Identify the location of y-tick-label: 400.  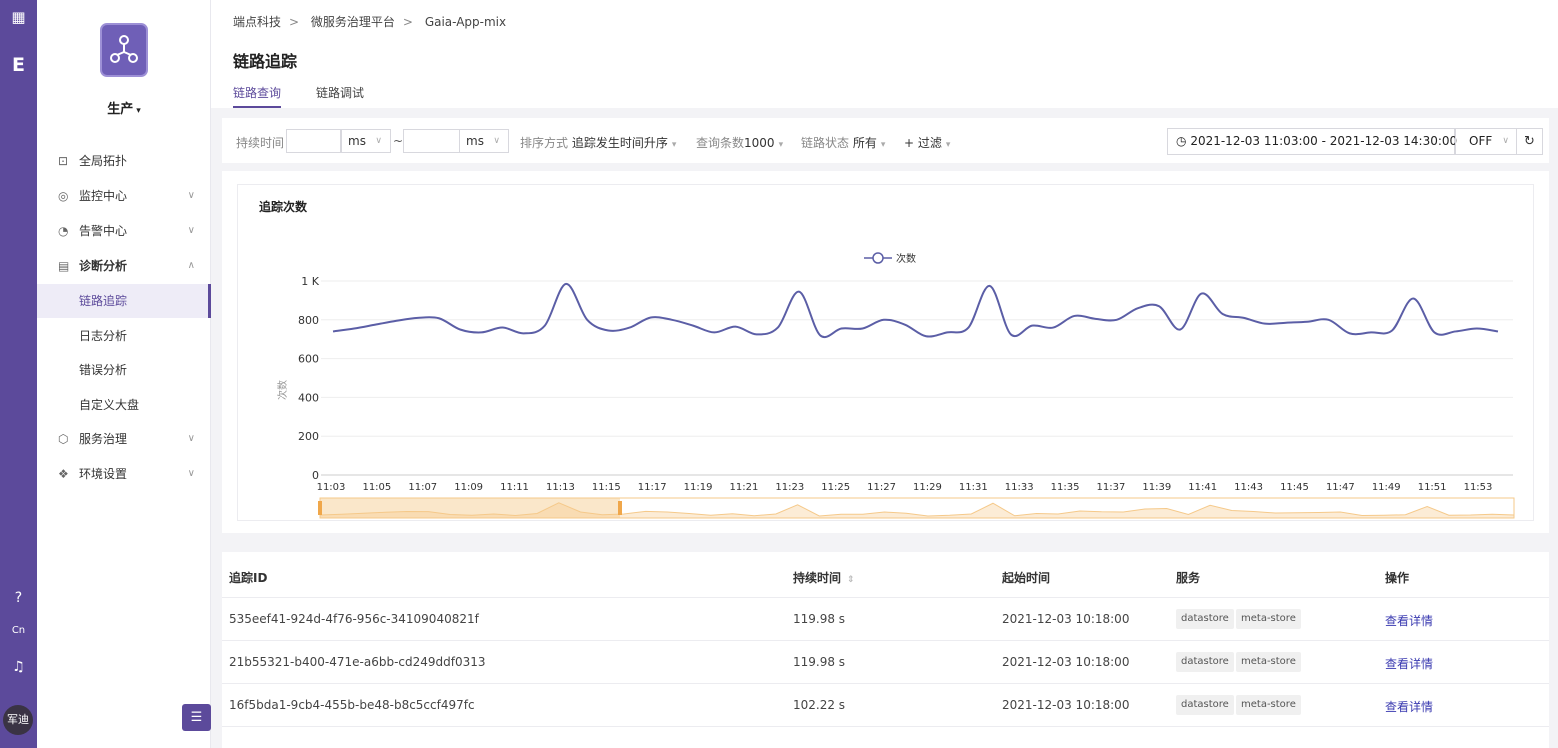
(308, 397).